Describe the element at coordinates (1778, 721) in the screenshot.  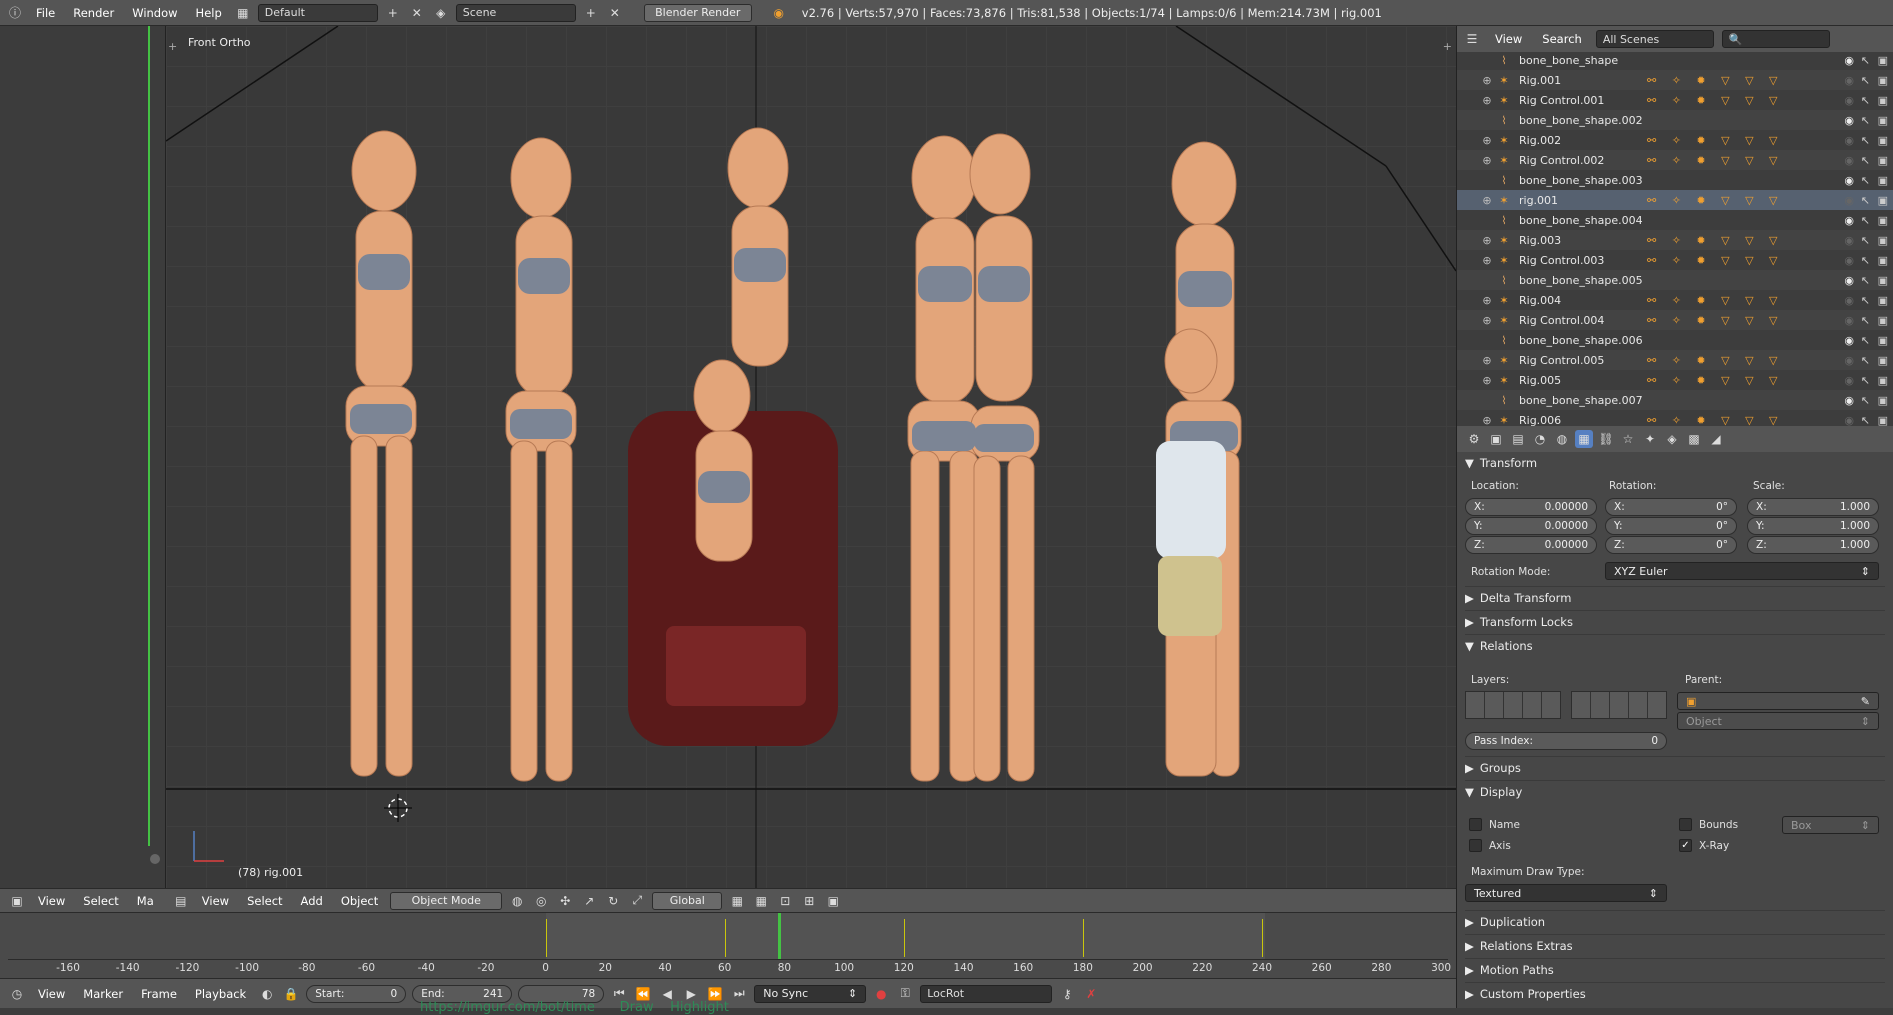
I see `parent-type-dropdown: Object ⇕` at that location.